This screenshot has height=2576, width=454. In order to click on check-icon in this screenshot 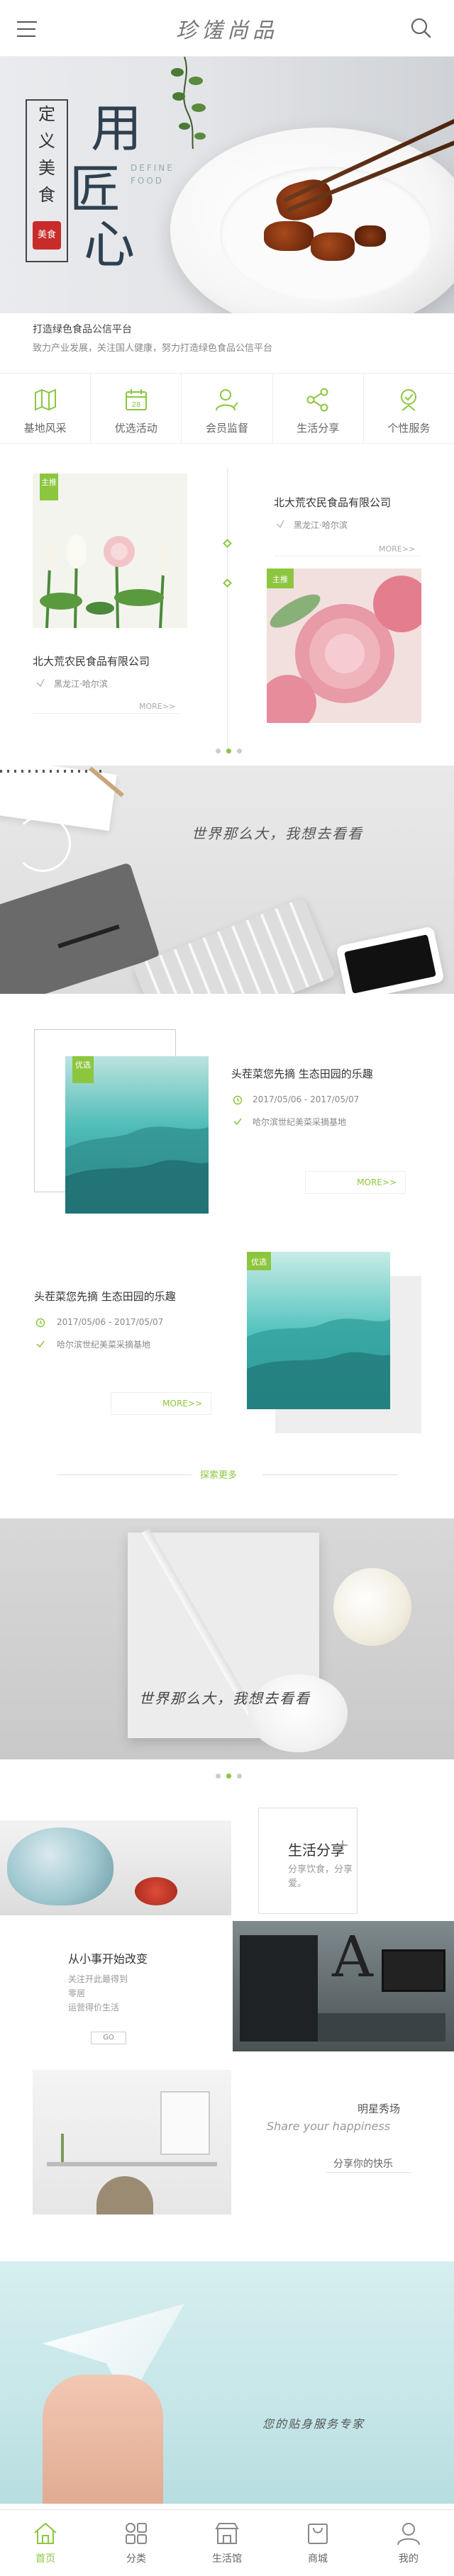, I will do `click(237, 1122)`.